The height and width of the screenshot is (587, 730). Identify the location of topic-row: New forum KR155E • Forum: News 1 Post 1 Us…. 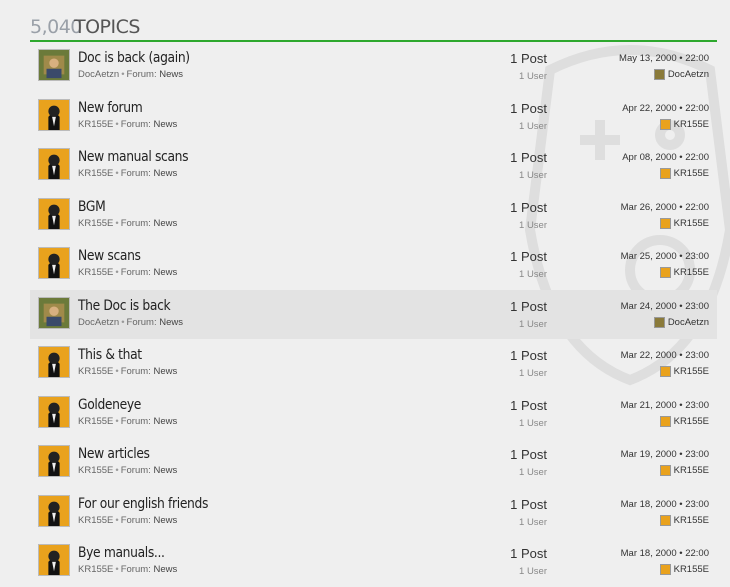
(373, 117).